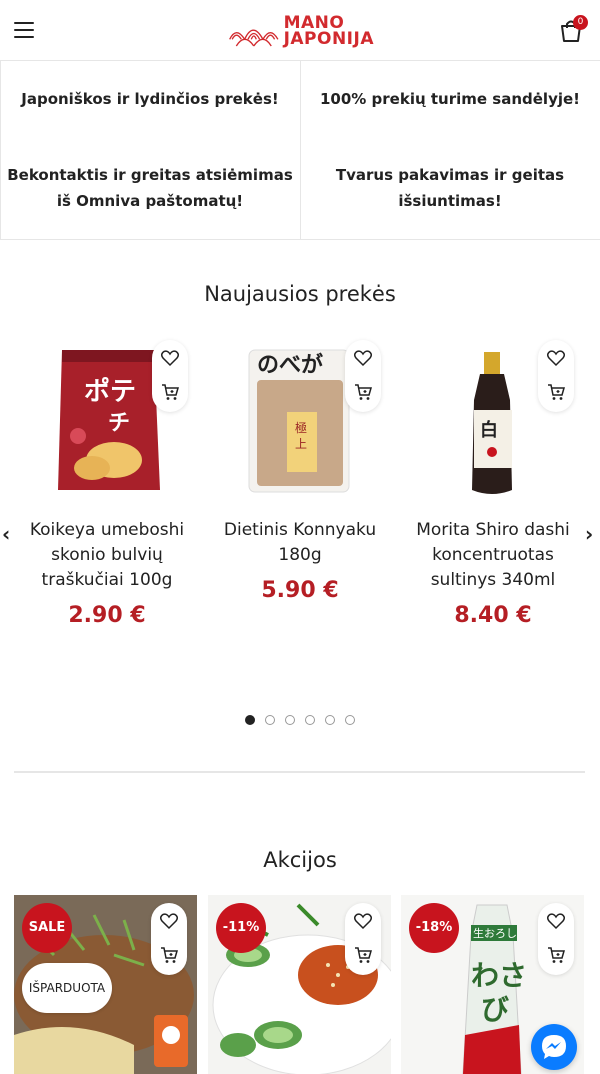 This screenshot has height=1074, width=600. Describe the element at coordinates (499, 975) in the screenshot. I see `svg-text: わさ` at that location.